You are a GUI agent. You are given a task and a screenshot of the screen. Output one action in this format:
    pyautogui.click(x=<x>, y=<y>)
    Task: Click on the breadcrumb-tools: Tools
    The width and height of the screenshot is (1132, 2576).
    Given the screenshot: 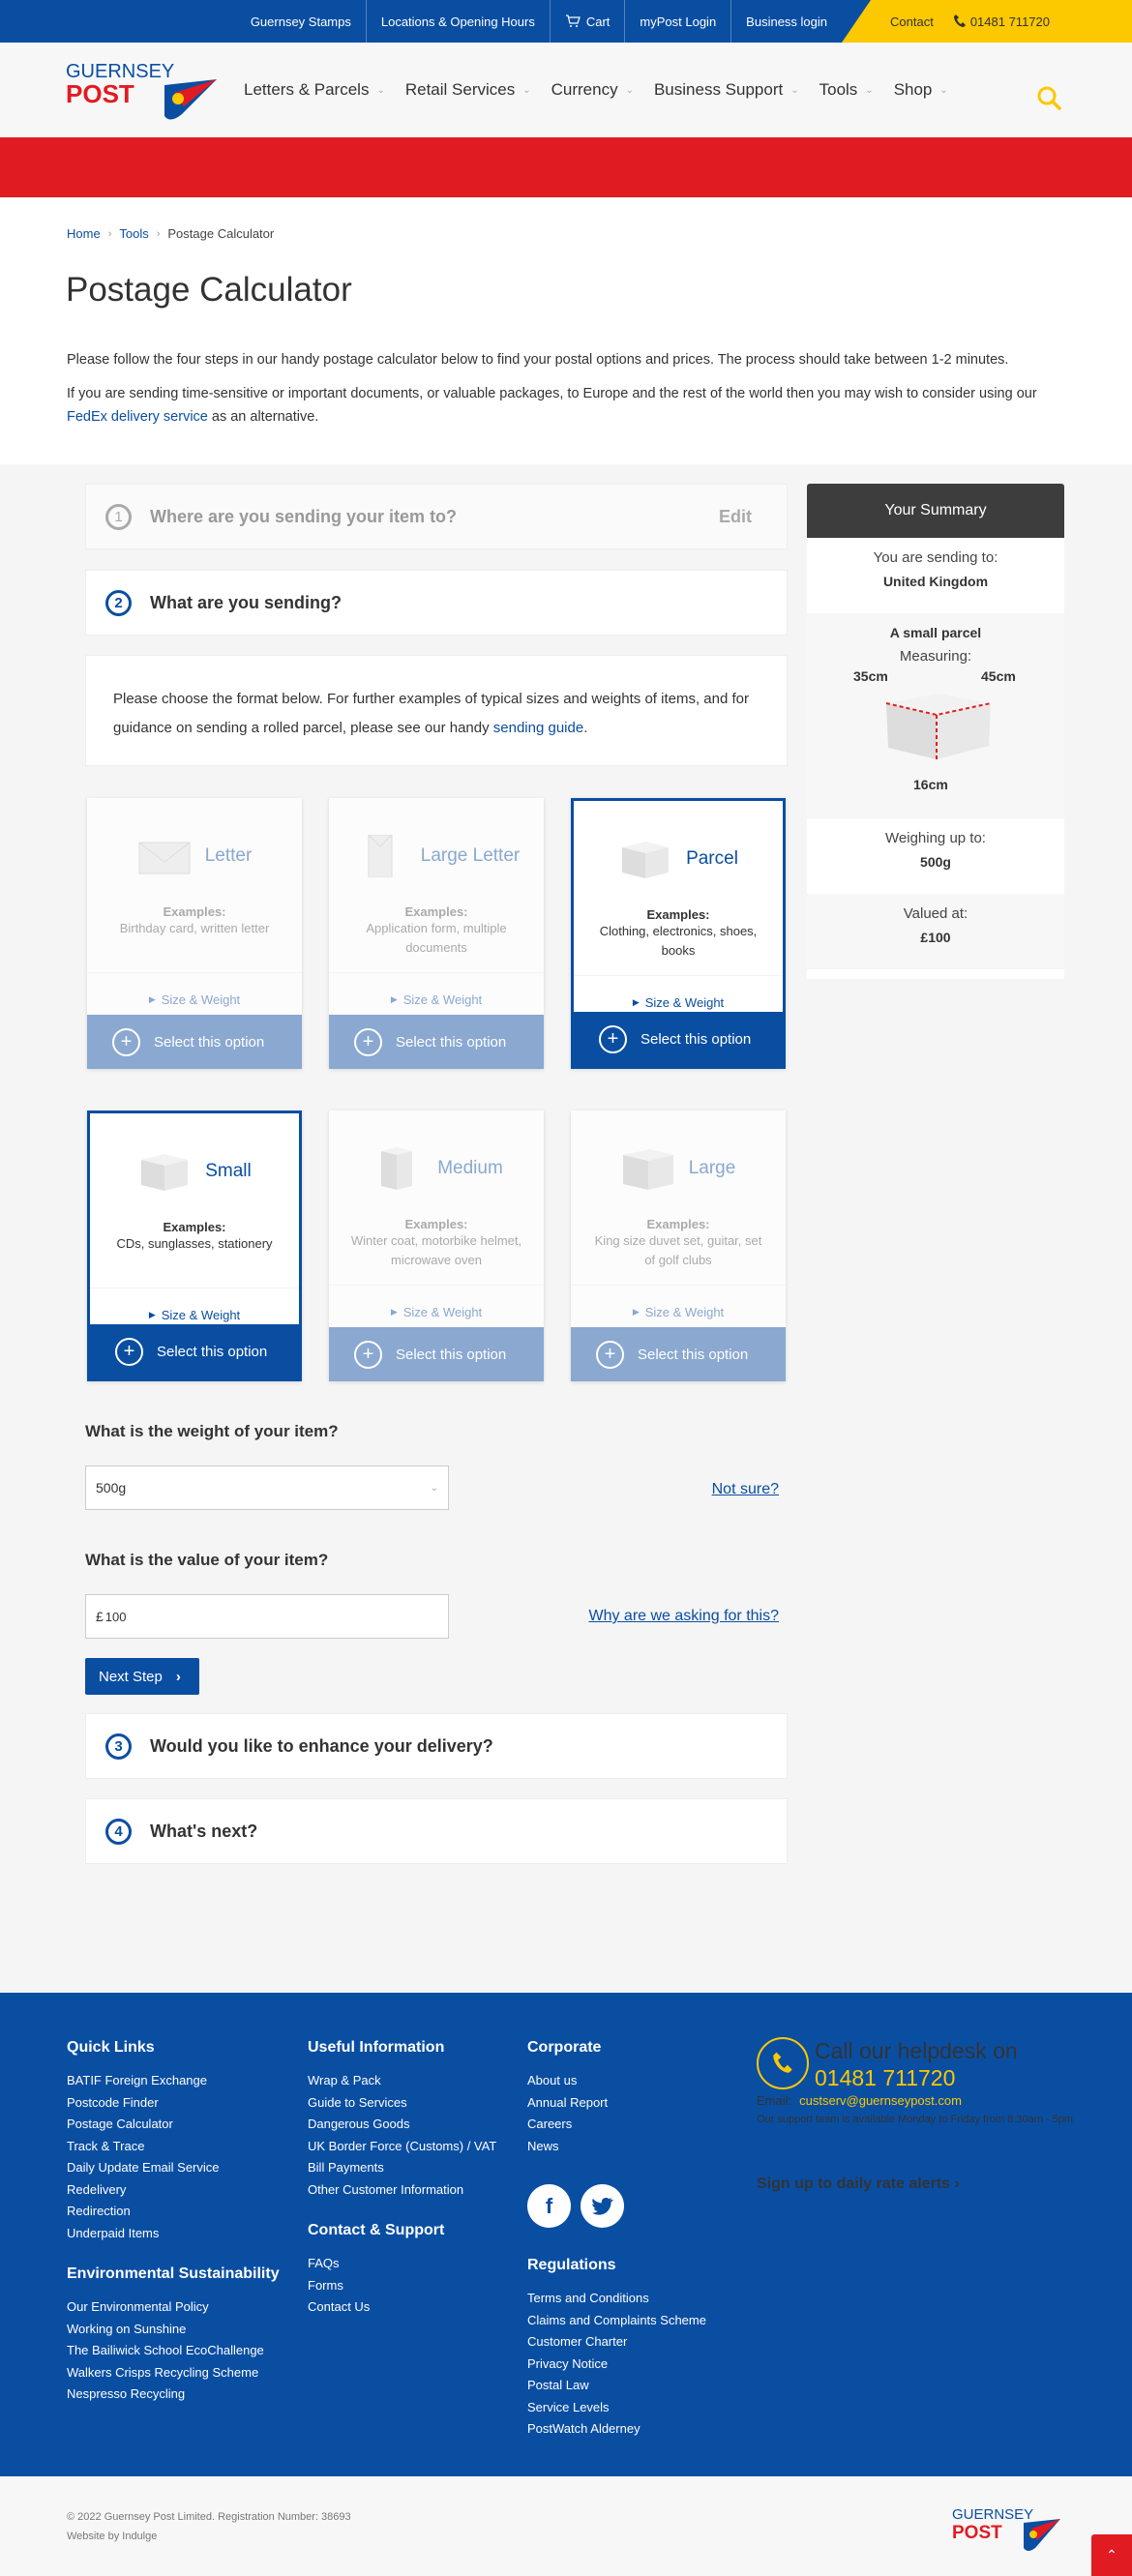 What is the action you would take?
    pyautogui.click(x=133, y=233)
    